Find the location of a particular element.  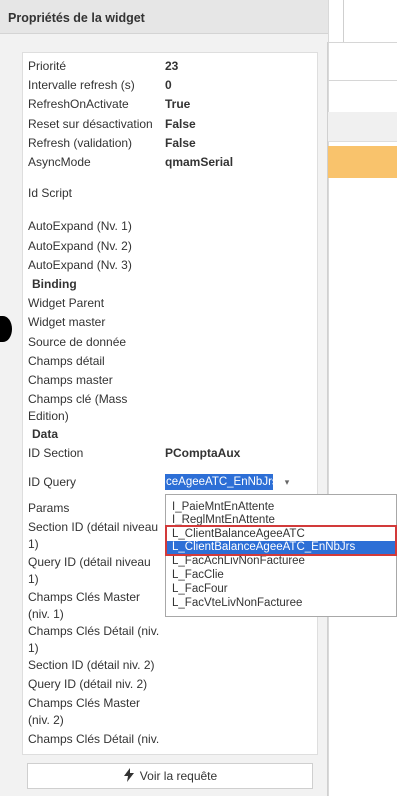

id-query-combo: ceAgeeATC_EnNbJrs ▾ is located at coordinates (238, 482).